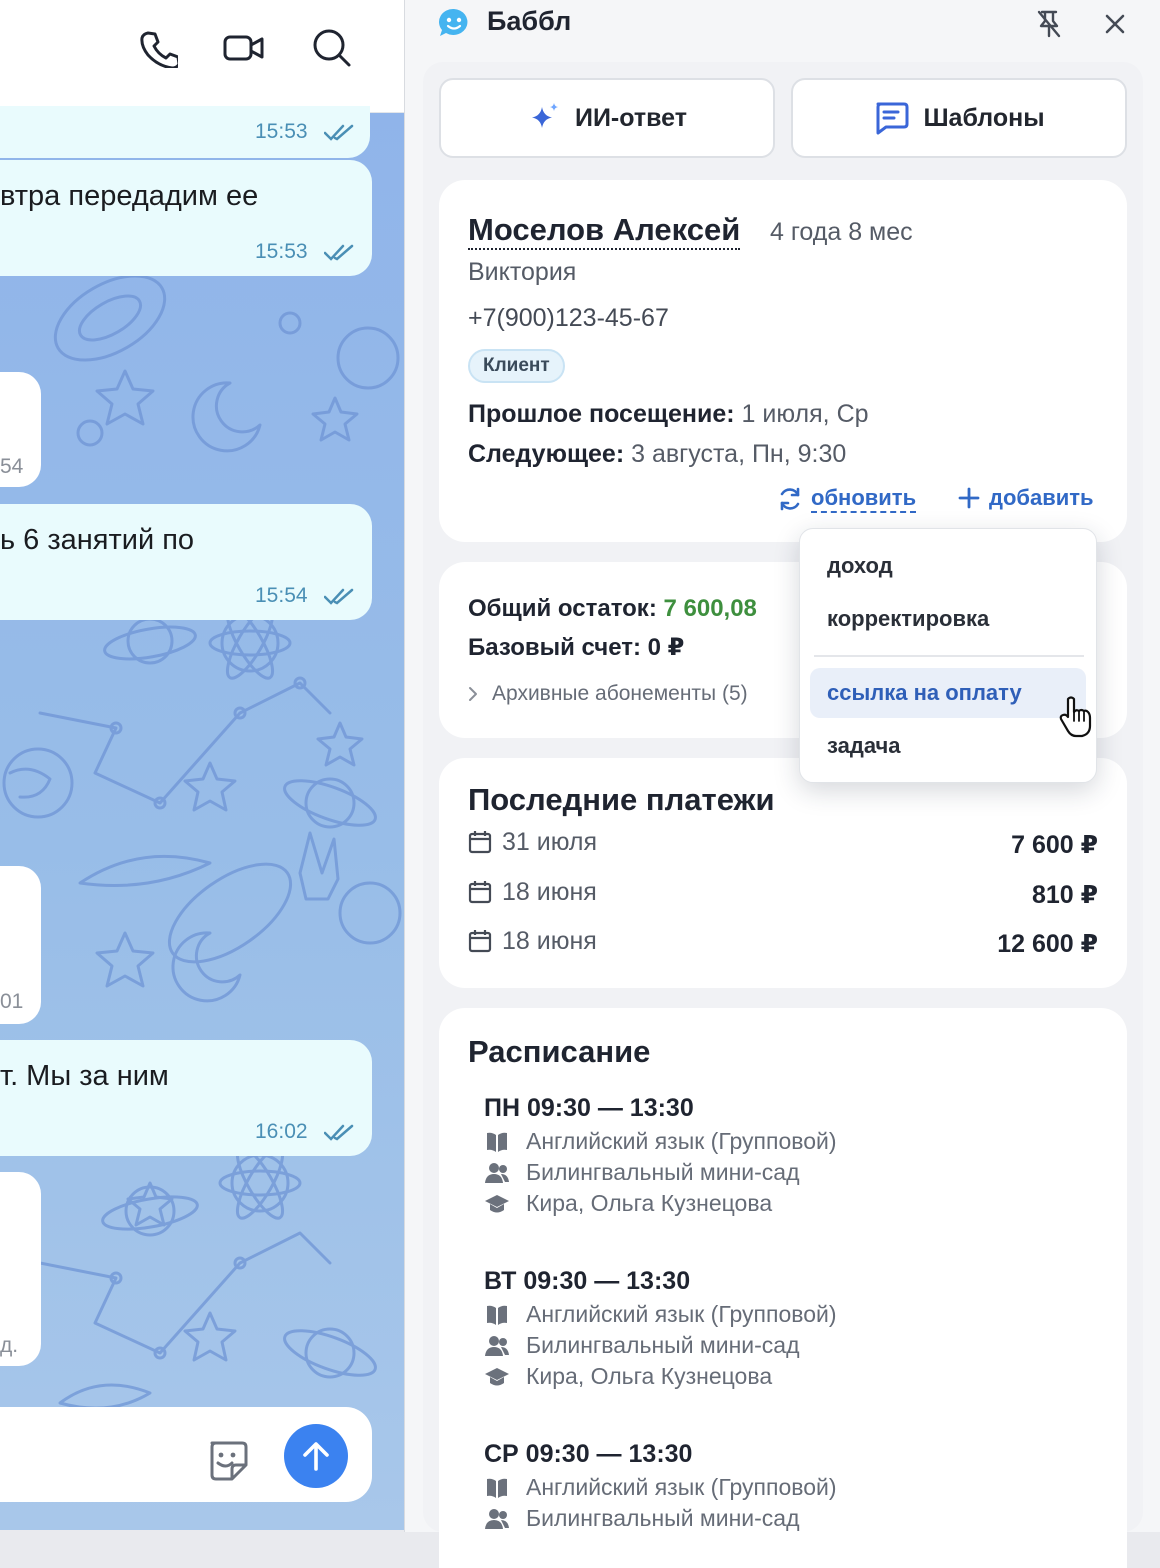  Describe the element at coordinates (9, 1345) in the screenshot. I see `message-fragment: д.` at that location.